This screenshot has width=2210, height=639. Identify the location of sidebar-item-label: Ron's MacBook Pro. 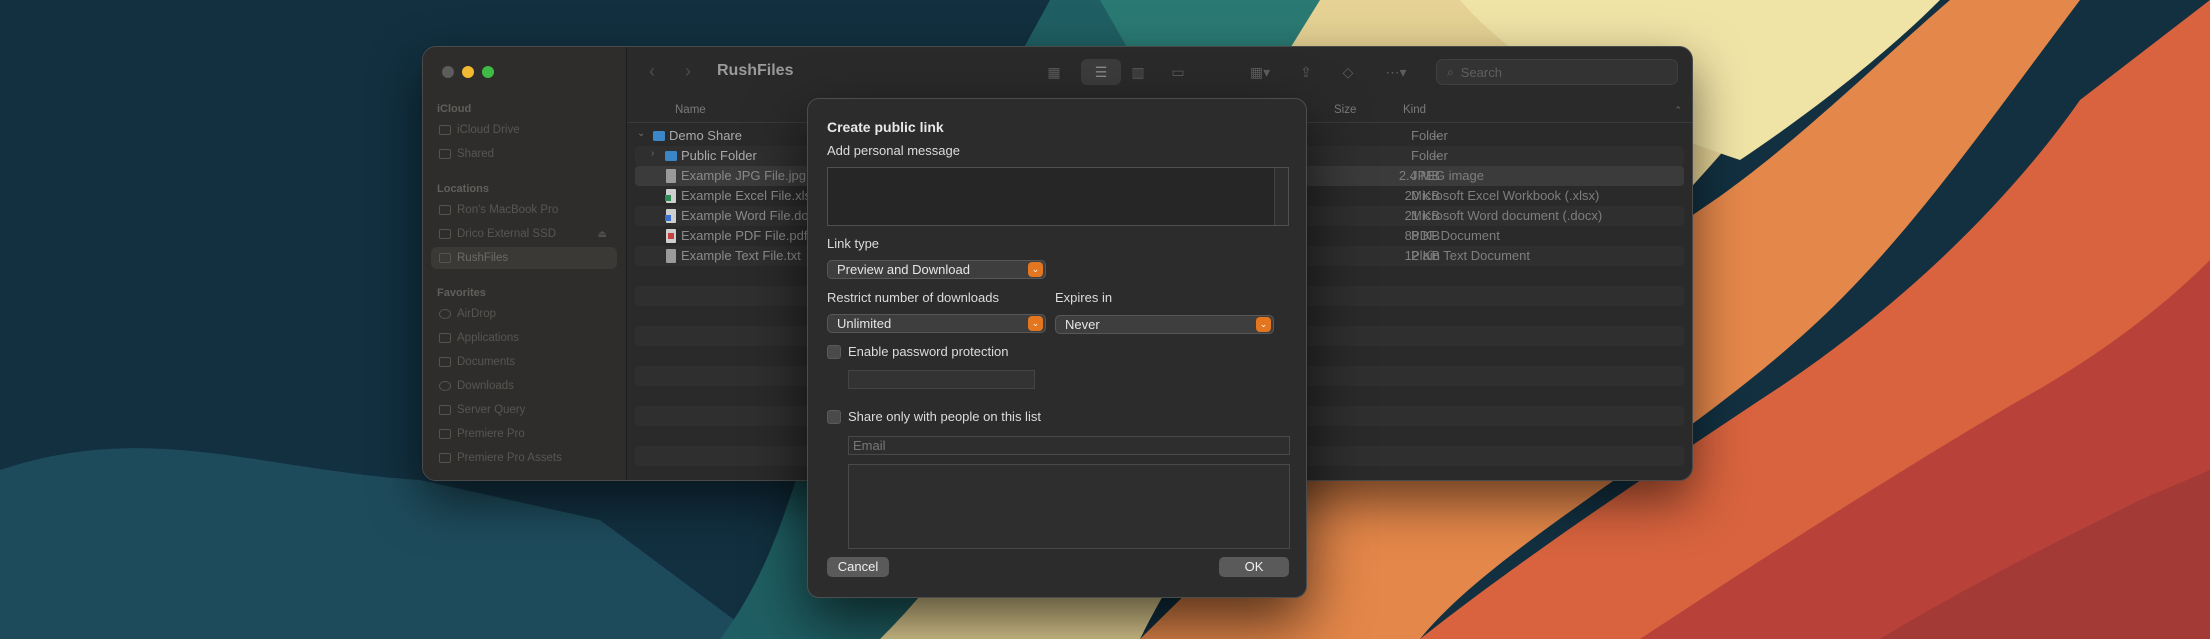
(508, 210).